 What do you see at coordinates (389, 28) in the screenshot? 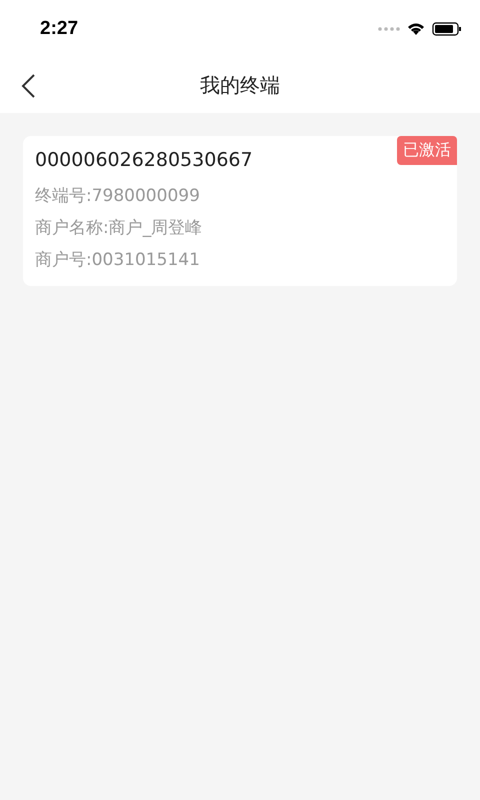
I see `signal-icon` at bounding box center [389, 28].